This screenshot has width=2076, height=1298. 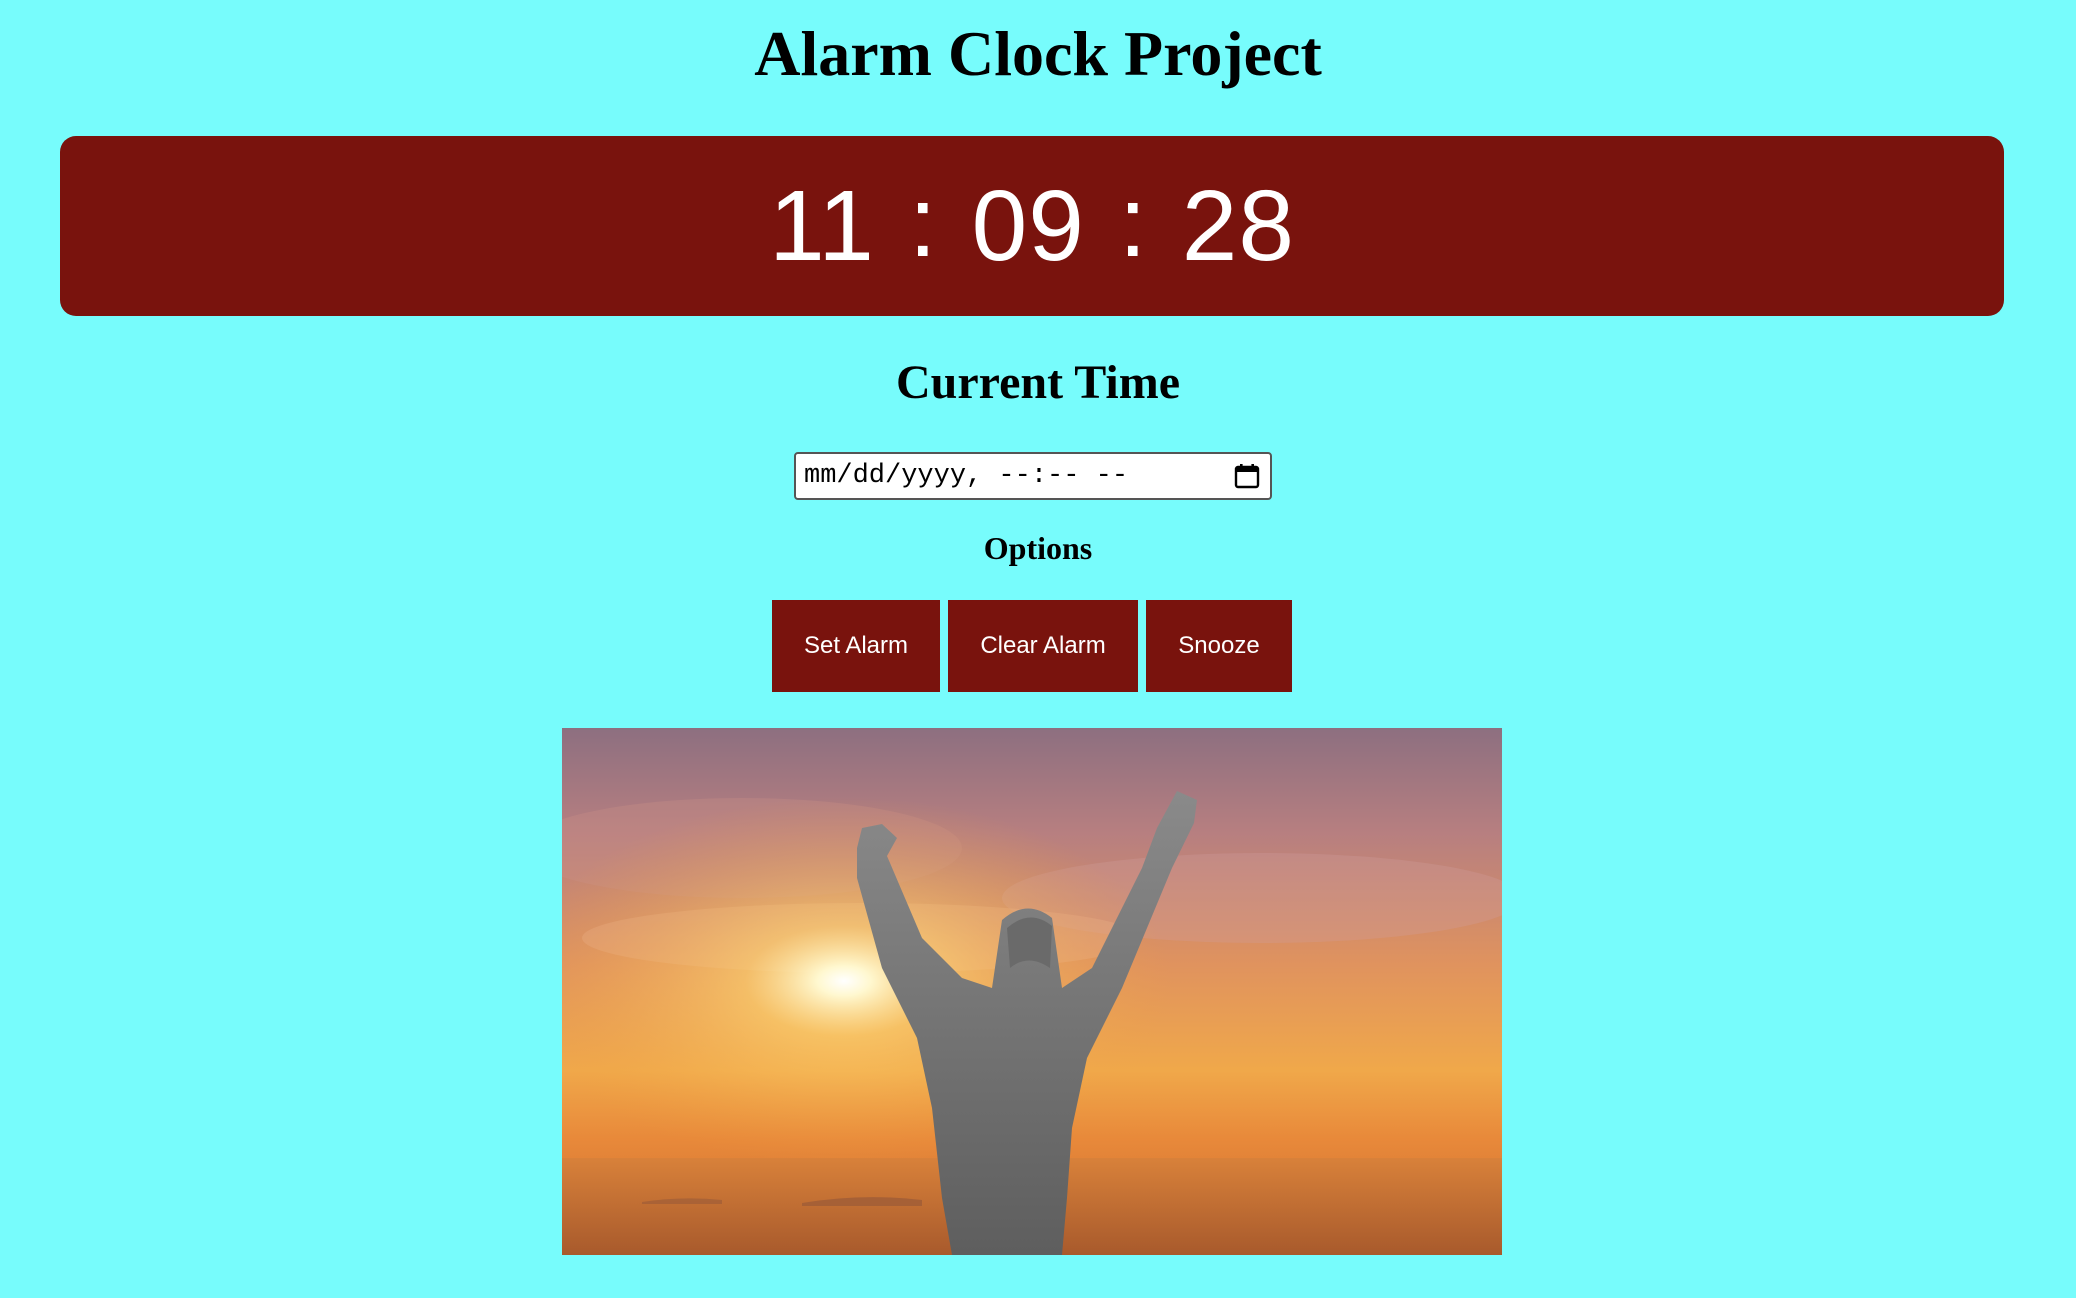 I want to click on clock-minutes: 09, so click(x=1028, y=226).